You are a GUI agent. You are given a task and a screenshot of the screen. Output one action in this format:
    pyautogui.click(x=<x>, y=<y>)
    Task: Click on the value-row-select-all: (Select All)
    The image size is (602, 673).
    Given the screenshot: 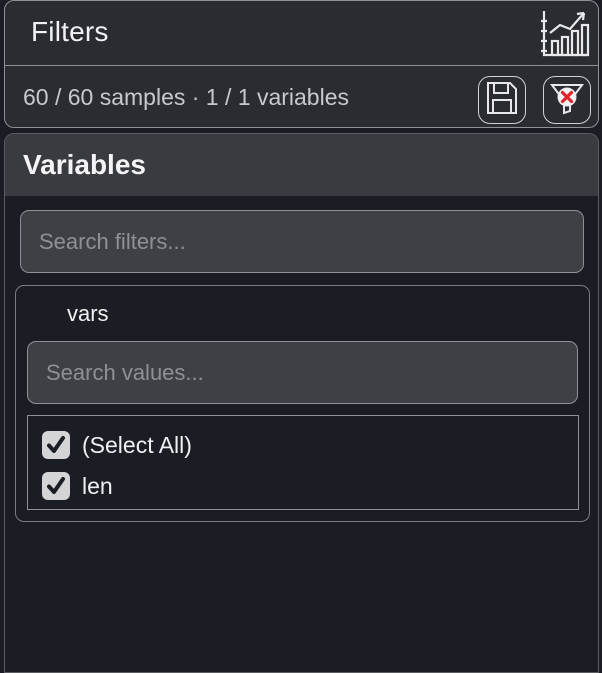 What is the action you would take?
    pyautogui.click(x=117, y=445)
    